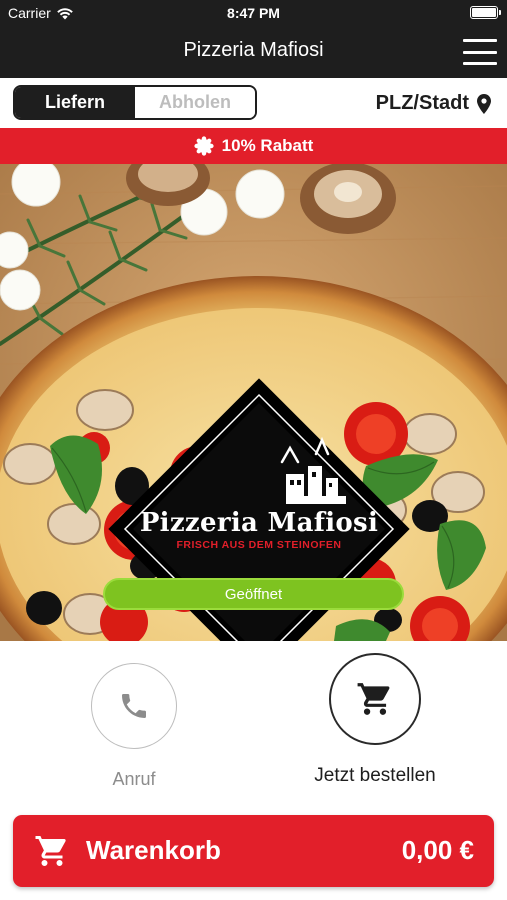 Image resolution: width=507 pixels, height=900 pixels. Describe the element at coordinates (75, 102) in the screenshot. I see `delivery-tab: Liefern` at that location.